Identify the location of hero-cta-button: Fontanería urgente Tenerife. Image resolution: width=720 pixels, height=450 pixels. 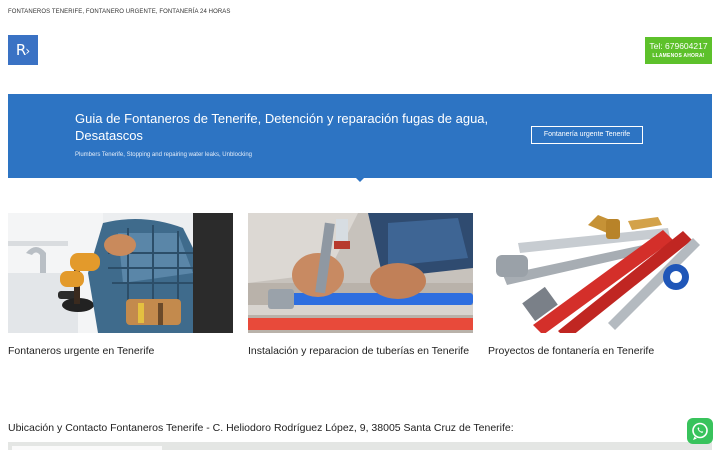
(587, 135).